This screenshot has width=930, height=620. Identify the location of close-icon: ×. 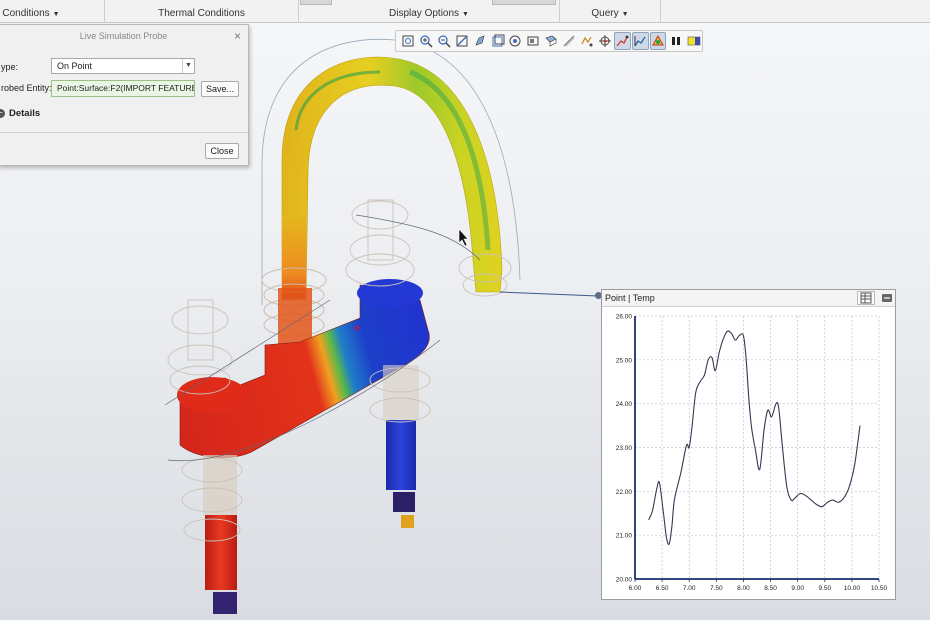
(237, 36).